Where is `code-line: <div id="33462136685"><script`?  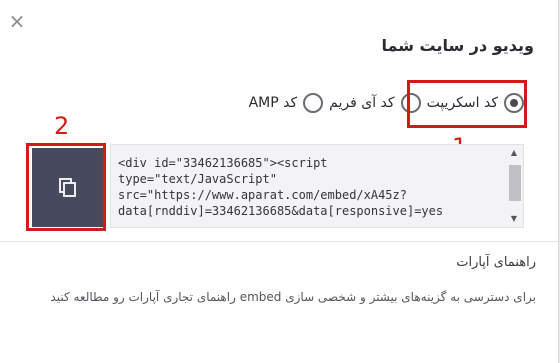
code-line: <div id="33462136685"><script is located at coordinates (223, 163).